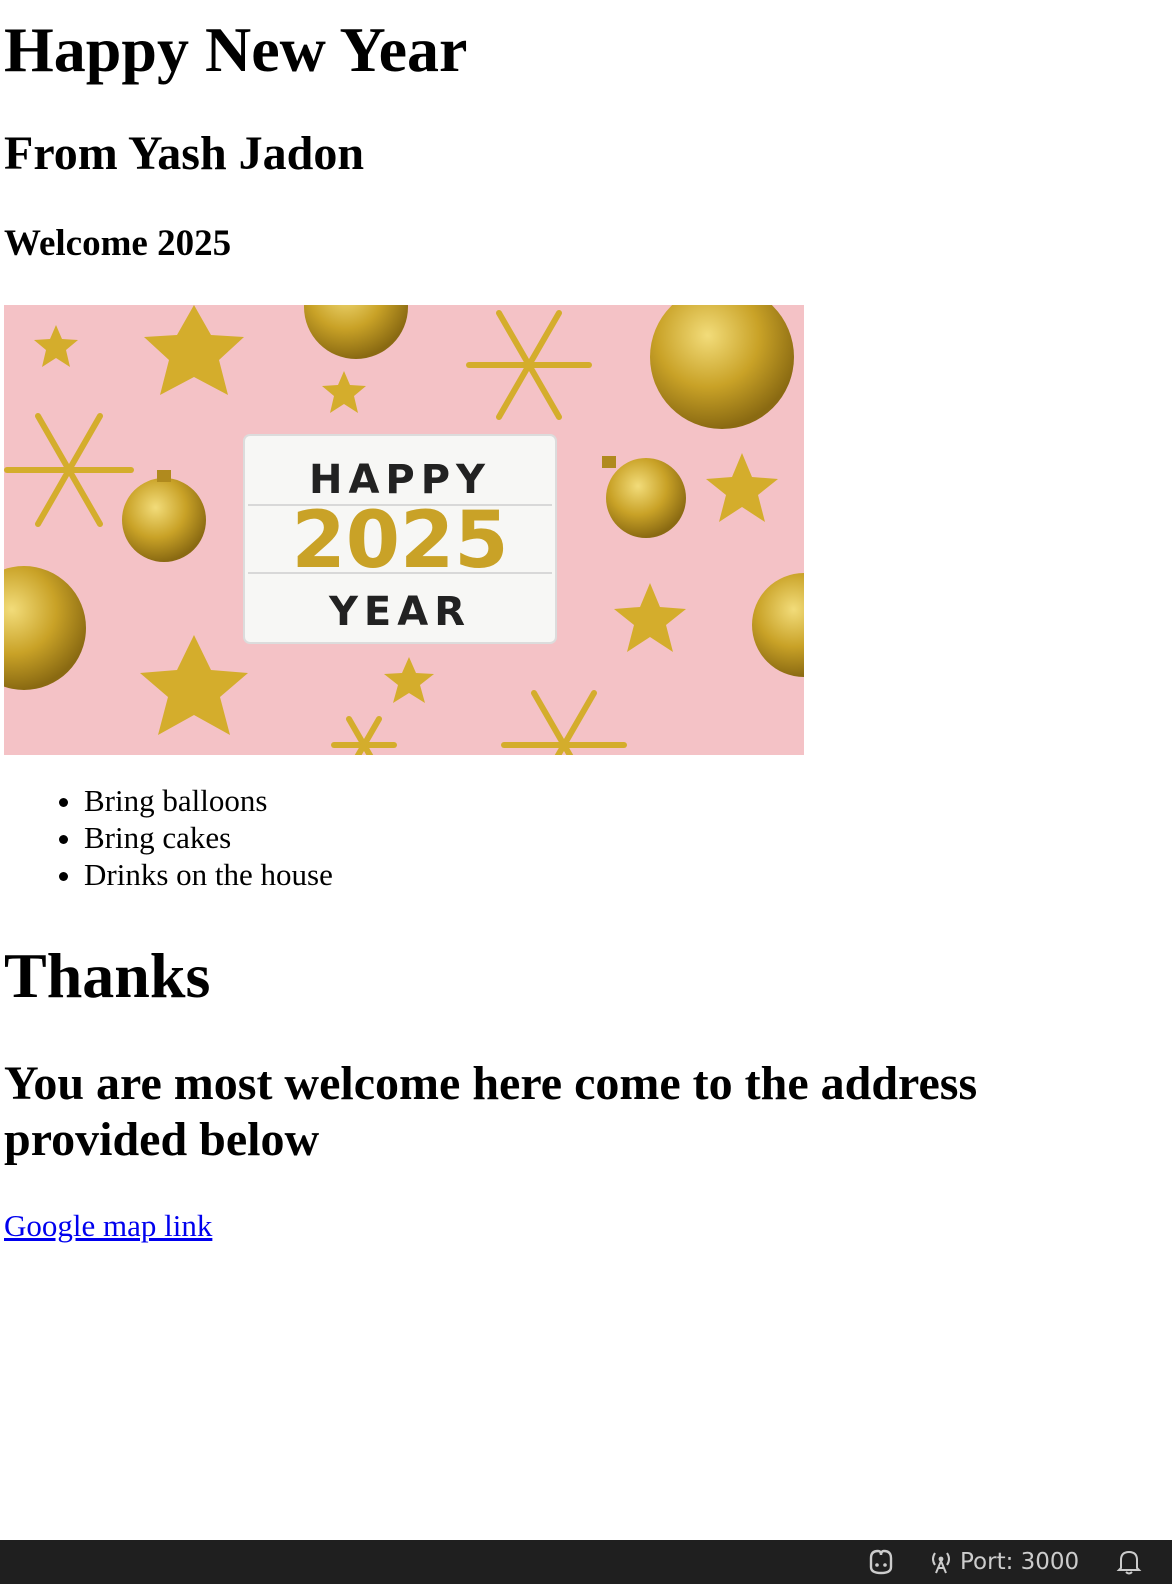 The image size is (1172, 1584). What do you see at coordinates (1129, 1562) in the screenshot?
I see `bell-icon` at bounding box center [1129, 1562].